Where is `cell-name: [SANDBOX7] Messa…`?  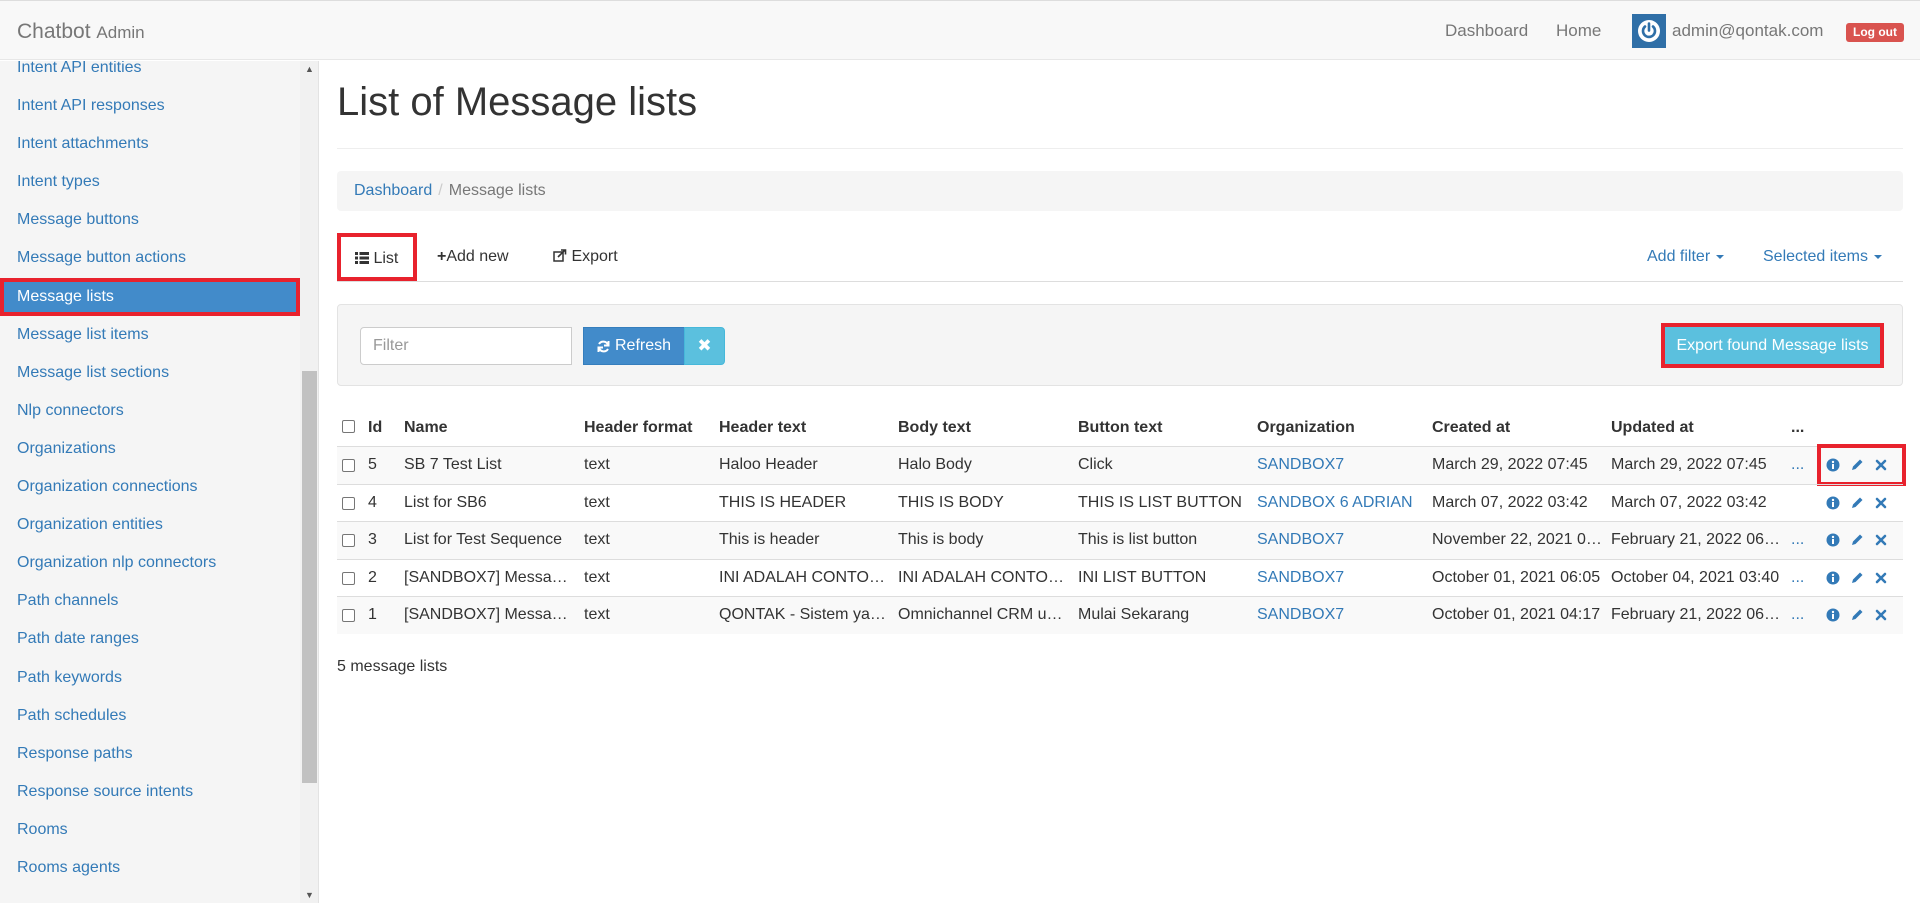
cell-name: [SANDBOX7] Messa… is located at coordinates (486, 577).